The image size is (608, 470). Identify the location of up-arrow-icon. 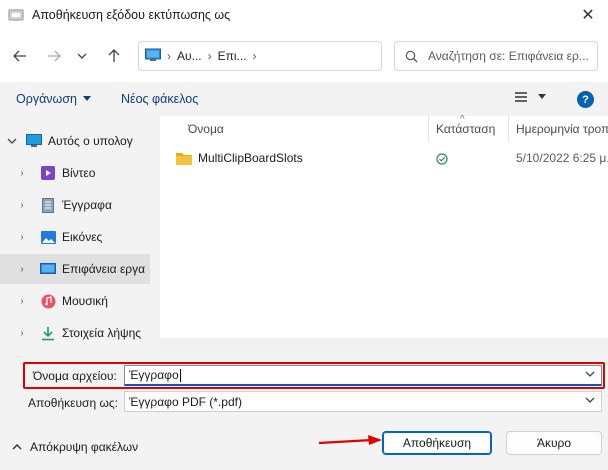
(114, 55).